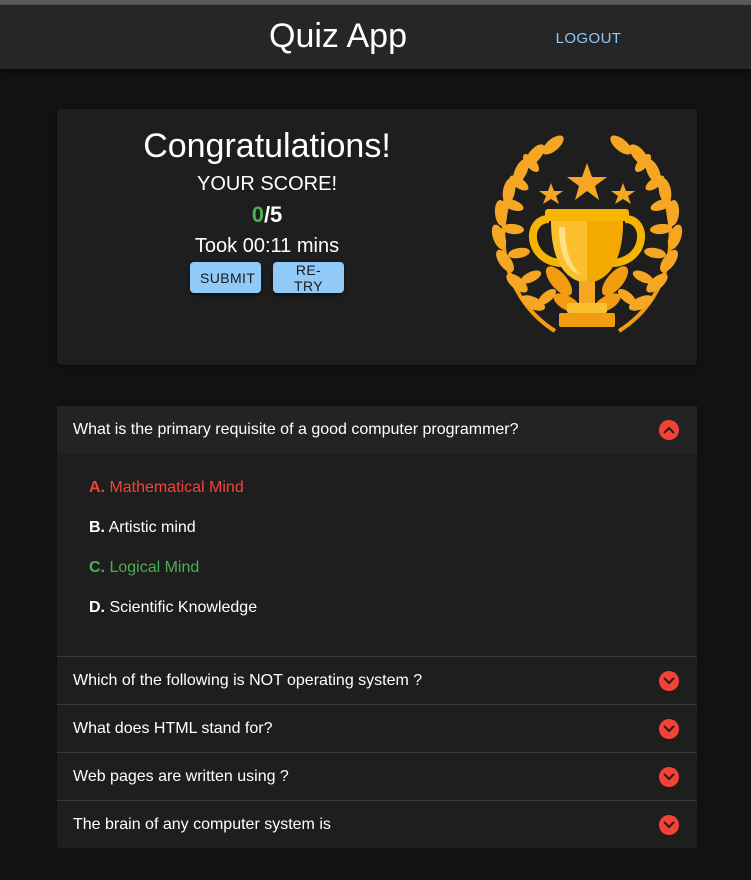  Describe the element at coordinates (273, 214) in the screenshot. I see `score-total: /5` at that location.